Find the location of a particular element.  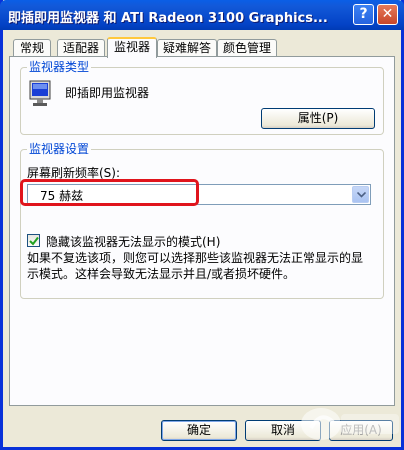

watermark-logo is located at coordinates (350, 424).